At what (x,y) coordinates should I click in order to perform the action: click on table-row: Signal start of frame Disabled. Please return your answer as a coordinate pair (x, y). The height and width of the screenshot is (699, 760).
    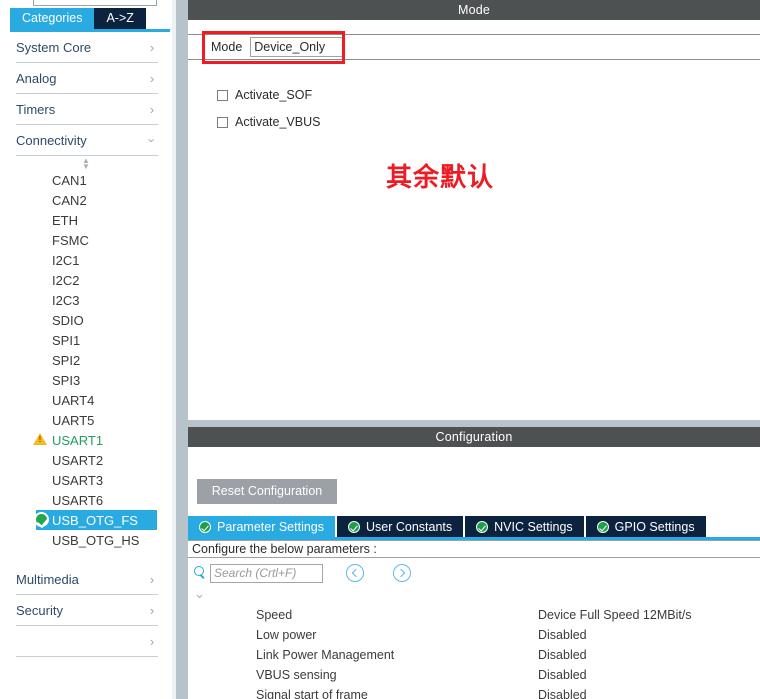
    Looking at the image, I should click on (474, 692).